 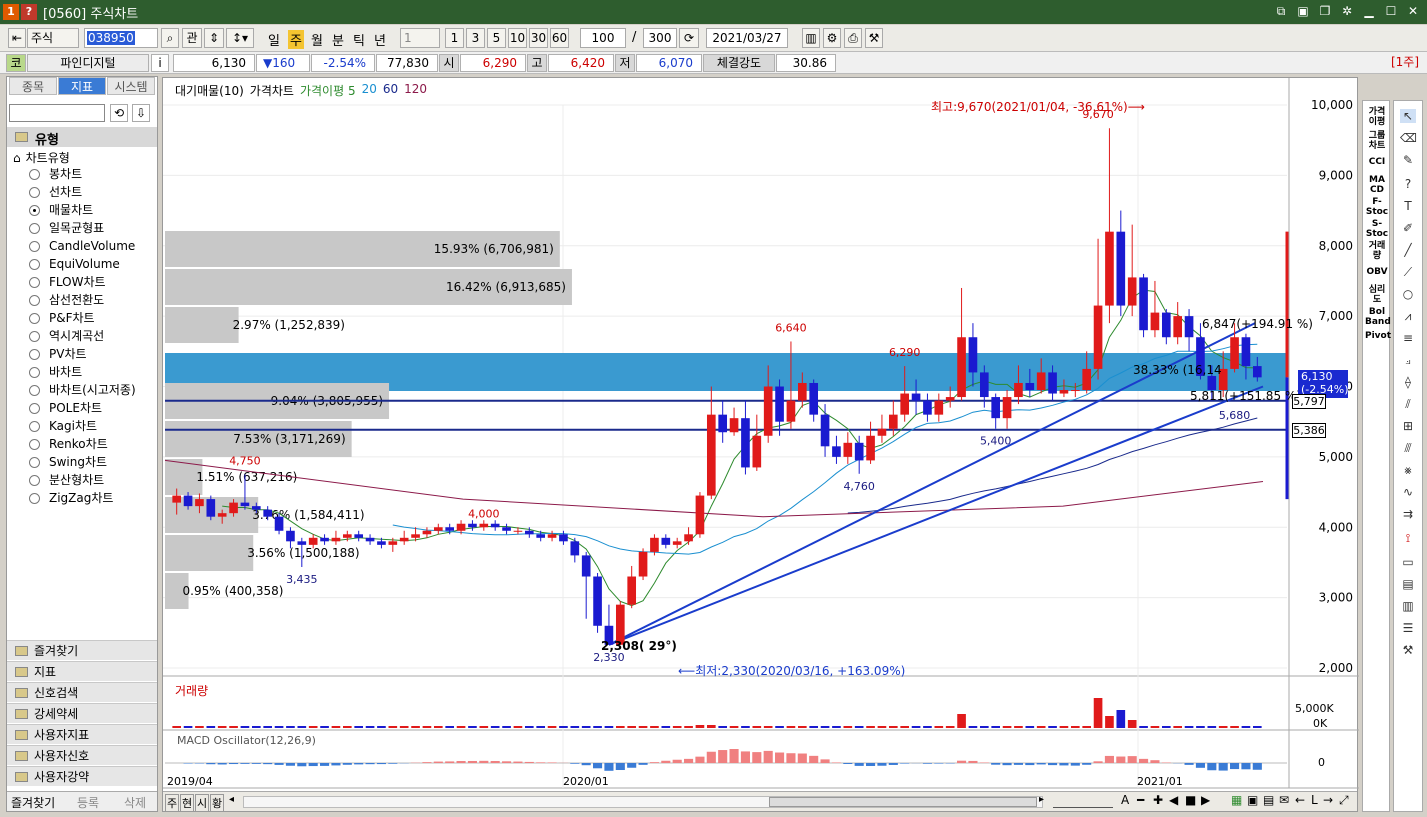 What do you see at coordinates (82, 137) in the screenshot?
I see `section-header: 유형` at bounding box center [82, 137].